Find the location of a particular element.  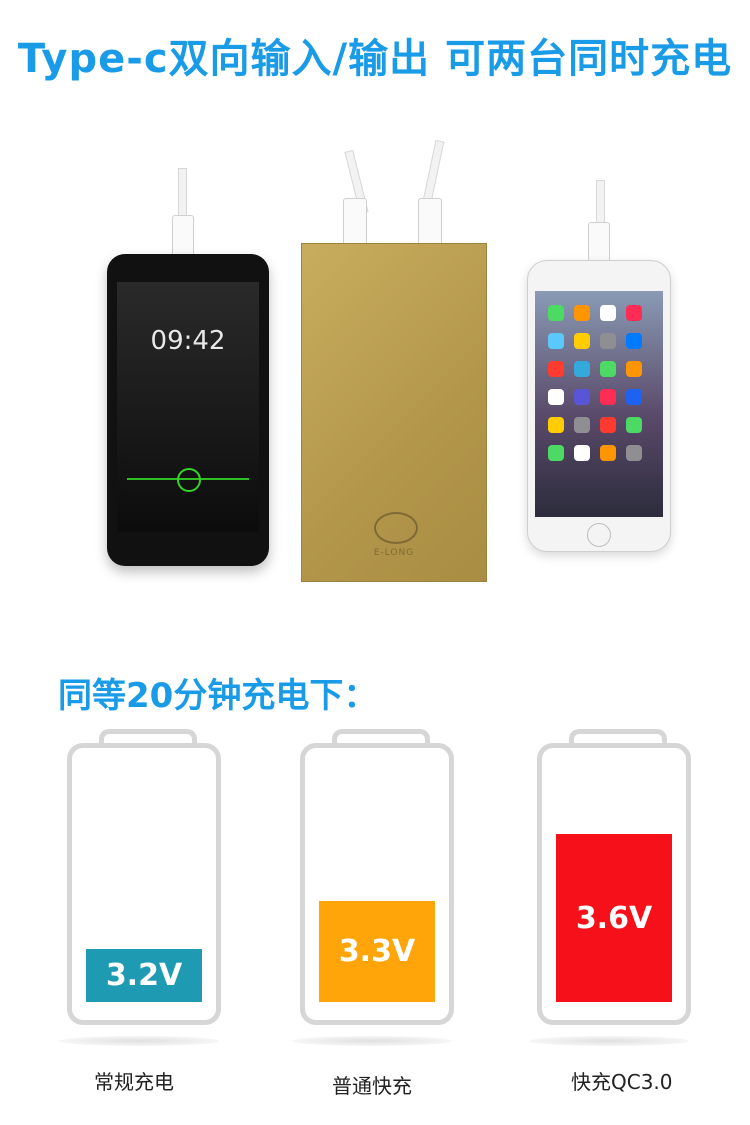

android-screen: 09:42 is located at coordinates (188, 407).